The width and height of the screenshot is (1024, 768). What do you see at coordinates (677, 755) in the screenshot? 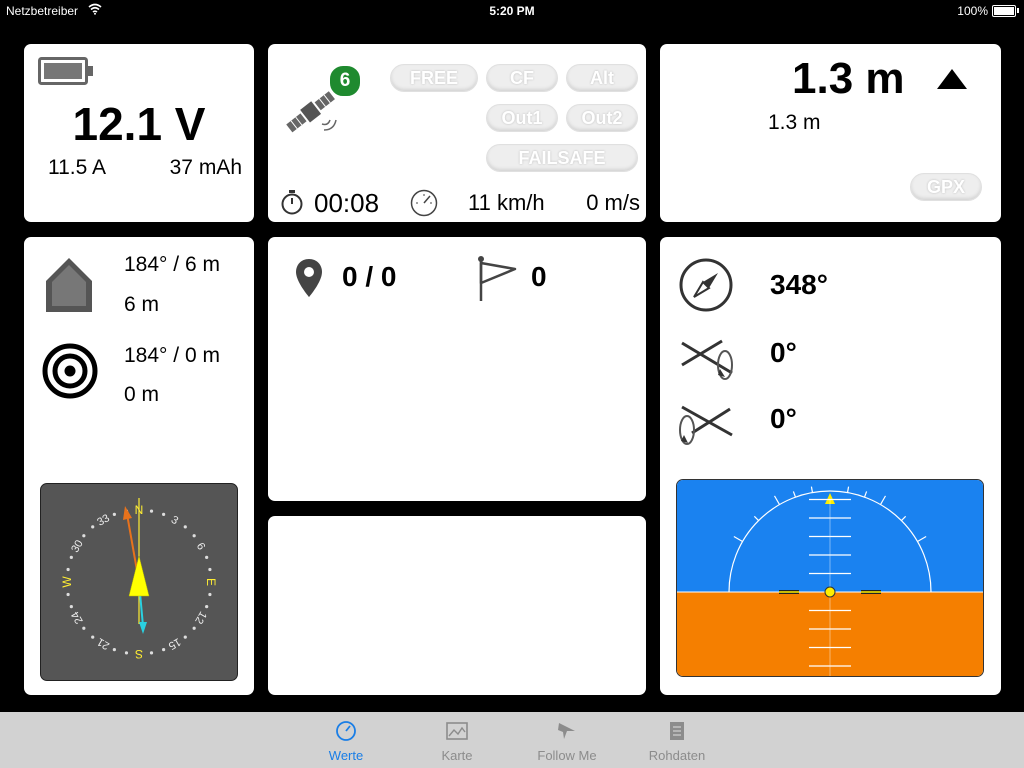
I see `tab-rohdaten-label: Rohdaten` at bounding box center [677, 755].